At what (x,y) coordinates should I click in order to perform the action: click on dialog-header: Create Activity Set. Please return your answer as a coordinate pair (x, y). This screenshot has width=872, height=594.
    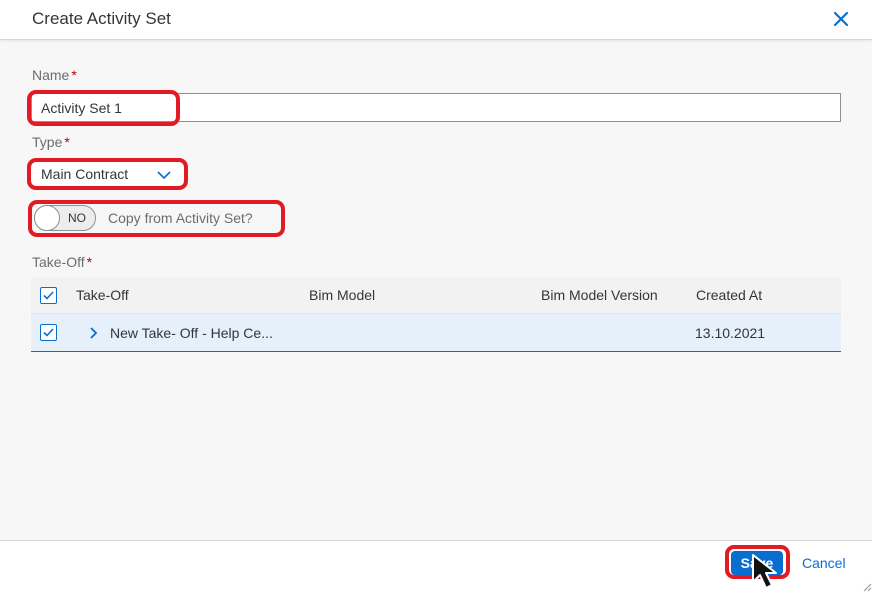
    Looking at the image, I should click on (436, 20).